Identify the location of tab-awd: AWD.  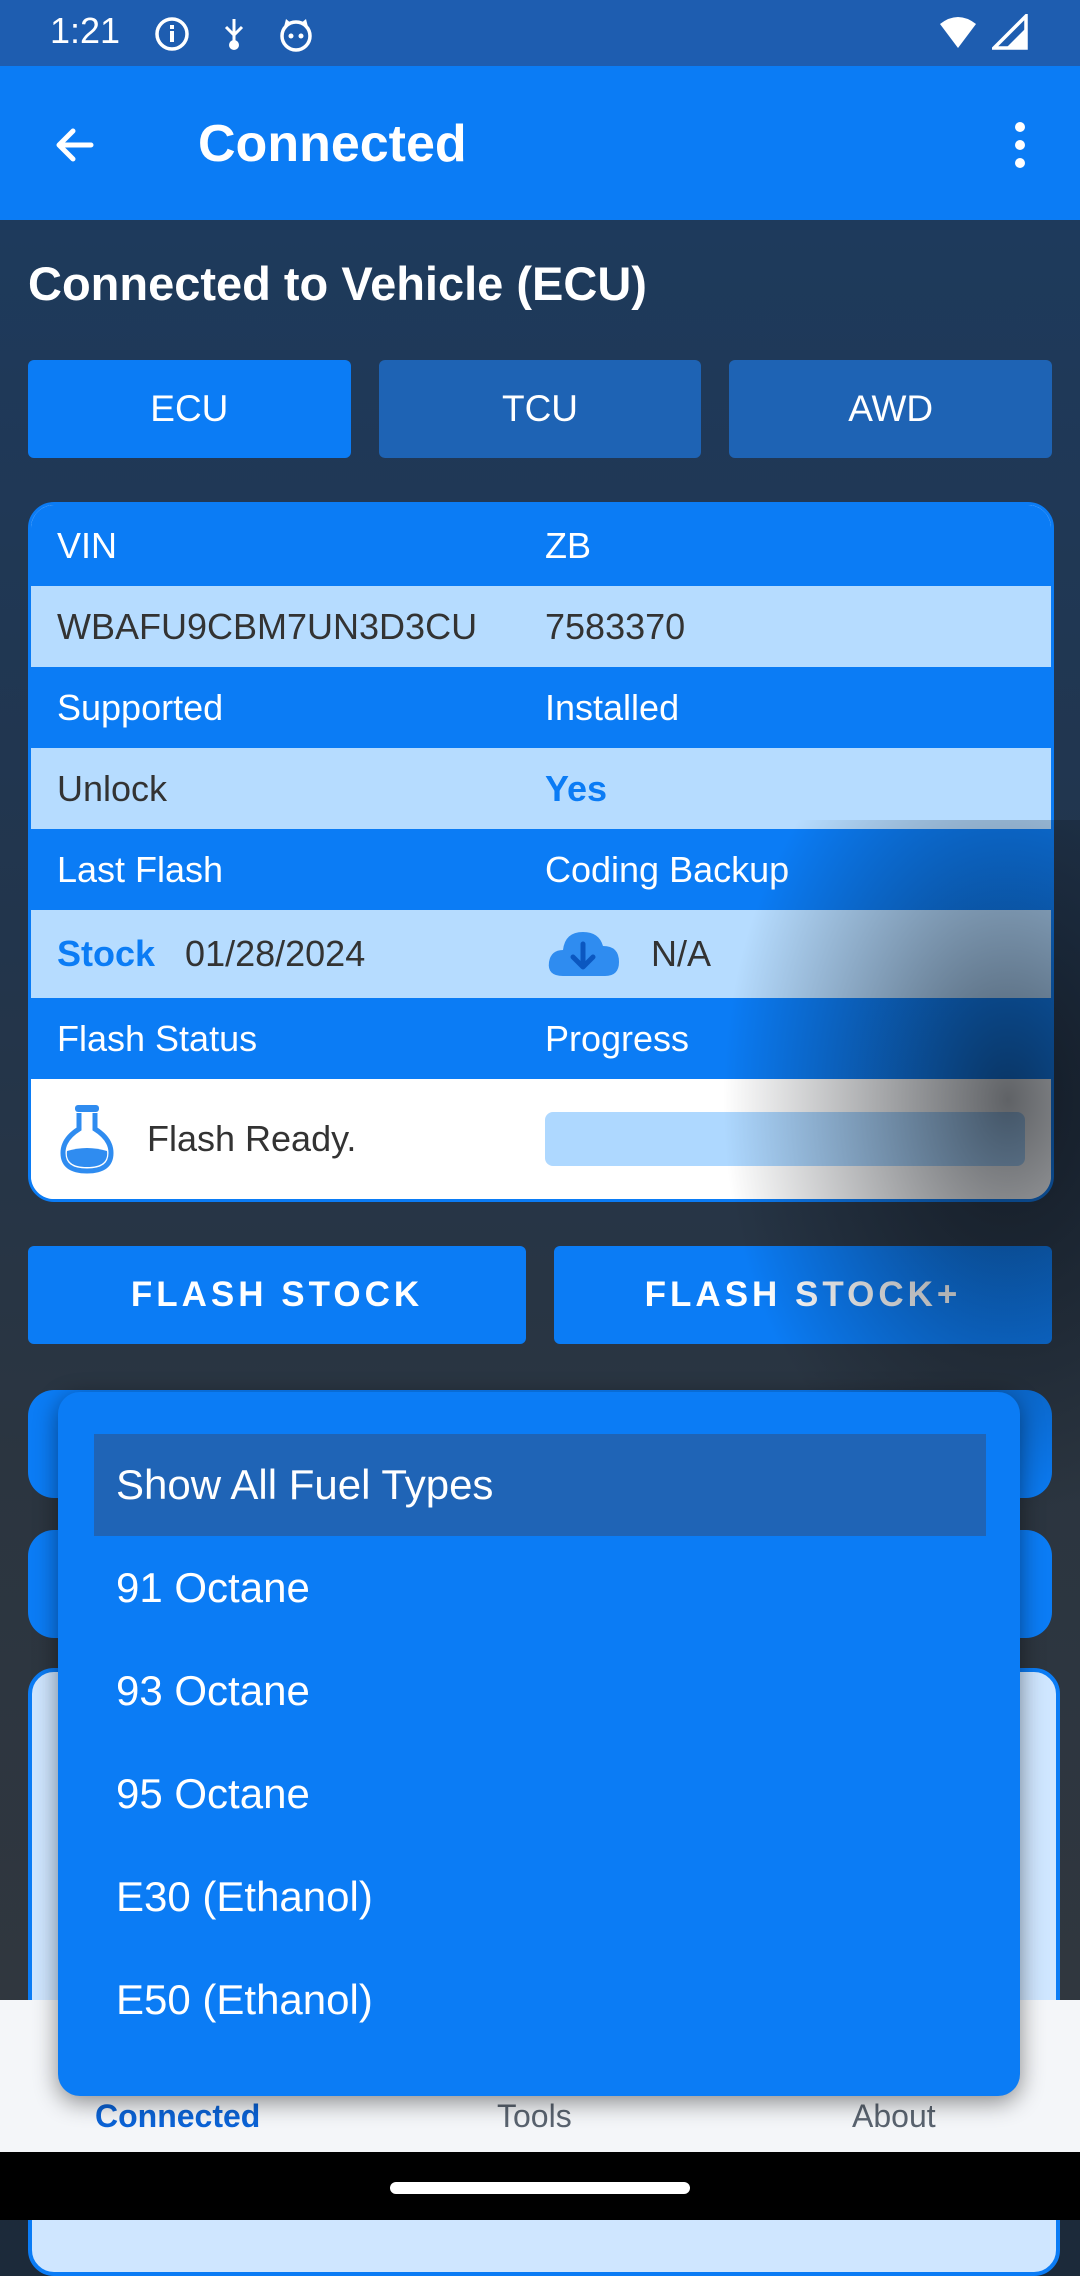
(891, 409).